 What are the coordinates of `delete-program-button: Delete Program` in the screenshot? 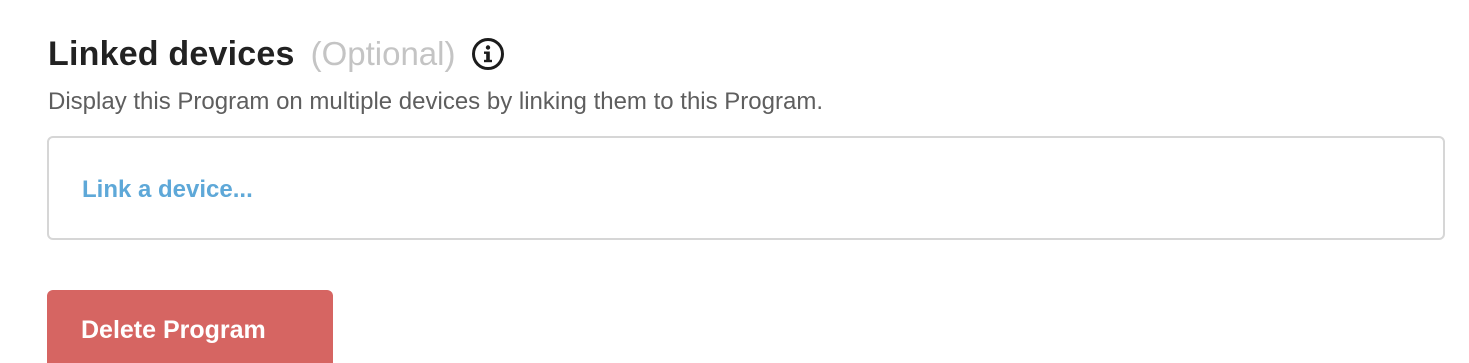 It's located at (190, 326).